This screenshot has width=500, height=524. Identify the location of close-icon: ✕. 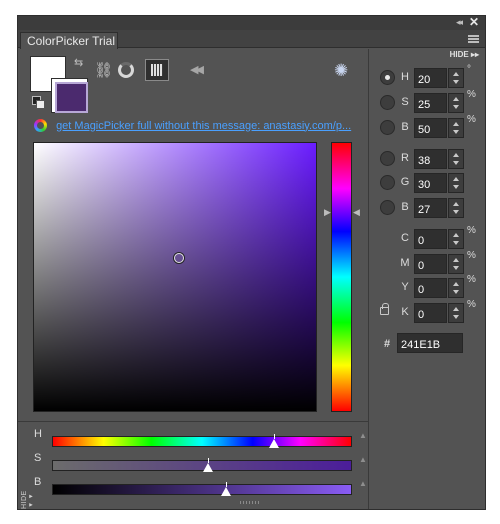
(474, 22).